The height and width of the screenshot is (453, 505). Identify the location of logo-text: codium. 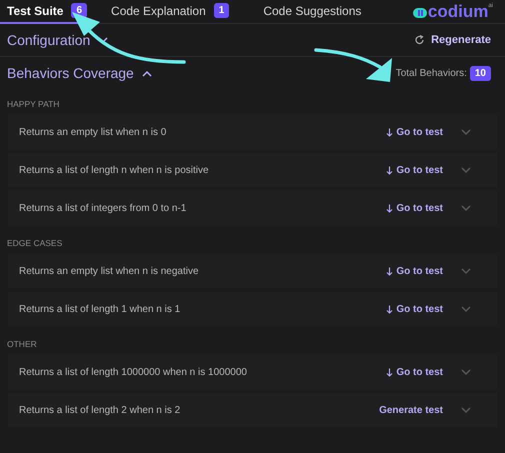
(458, 12).